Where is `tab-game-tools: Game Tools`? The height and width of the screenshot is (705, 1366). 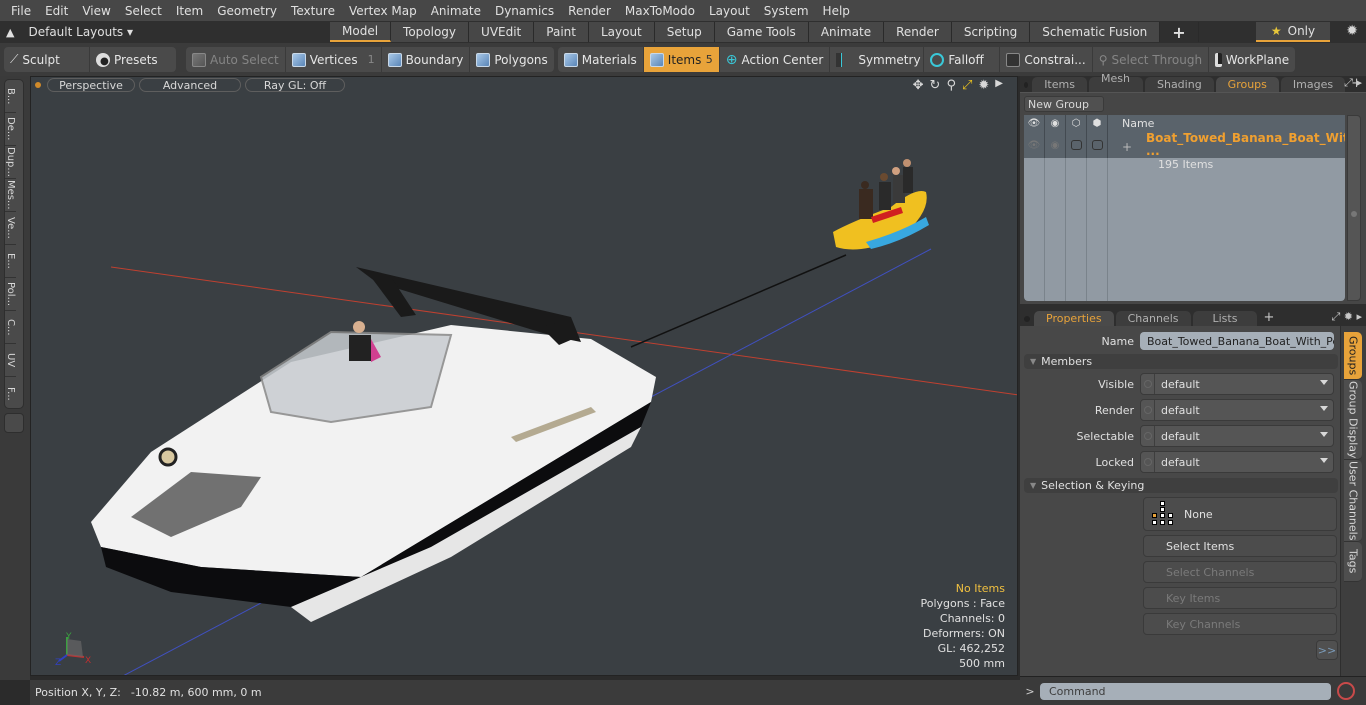
tab-game-tools: Game Tools is located at coordinates (761, 32).